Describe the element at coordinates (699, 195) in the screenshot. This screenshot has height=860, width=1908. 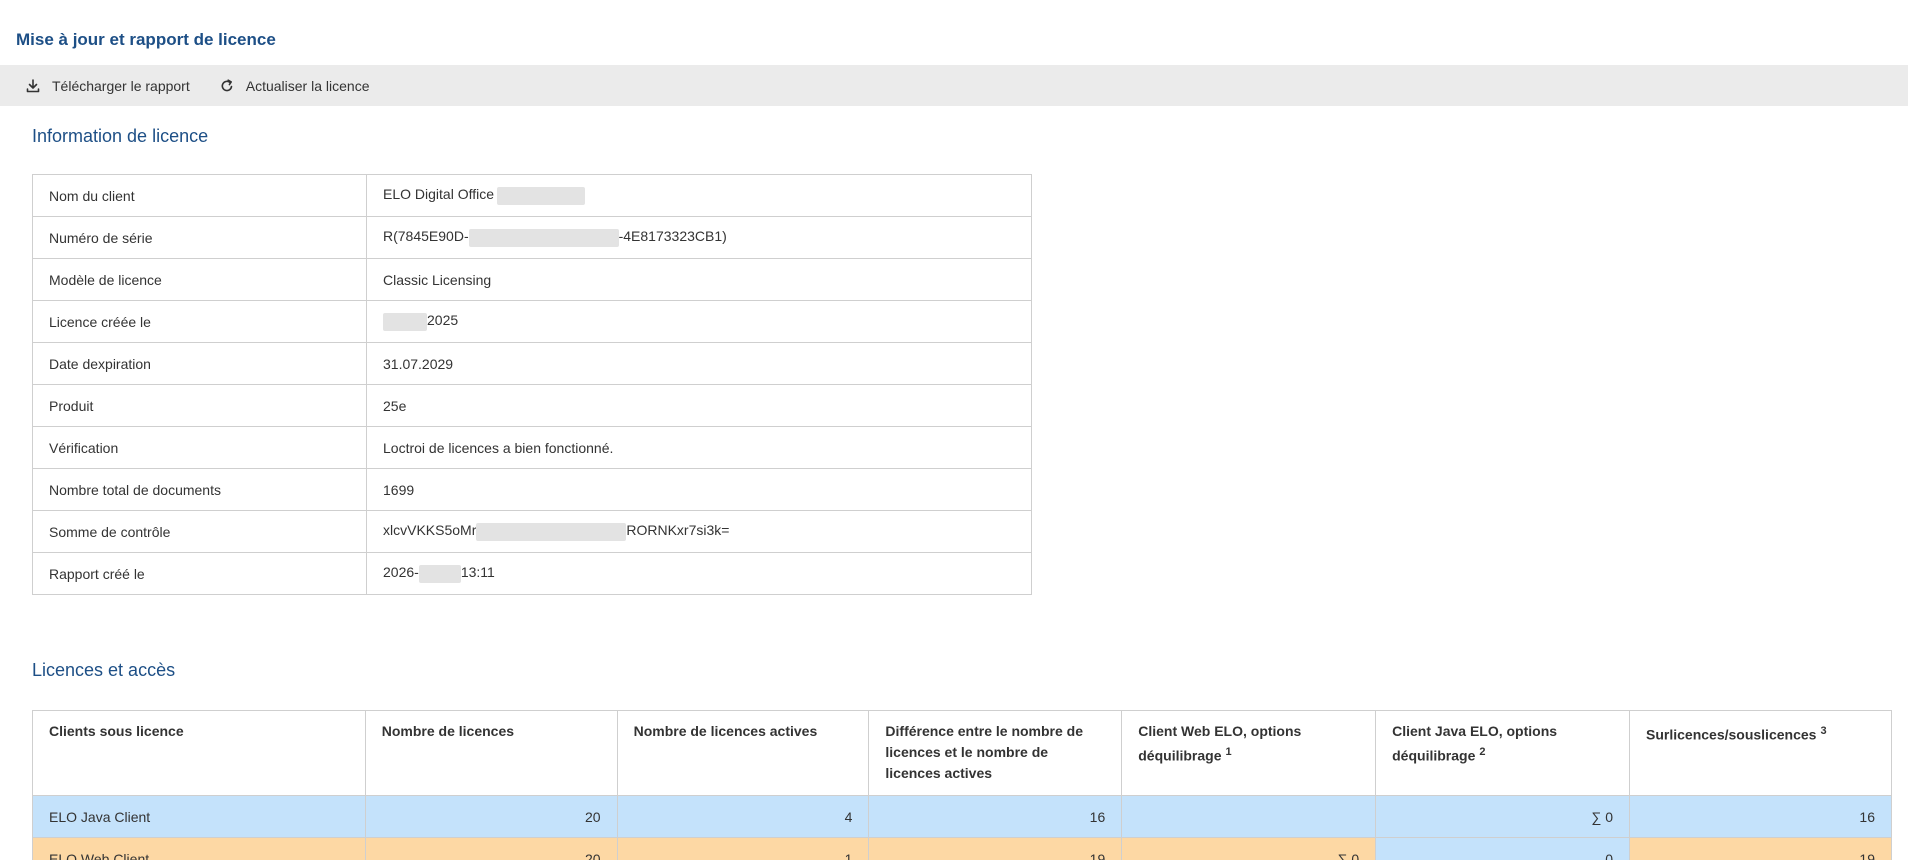
I see `info-value: ELO Digital Office` at that location.